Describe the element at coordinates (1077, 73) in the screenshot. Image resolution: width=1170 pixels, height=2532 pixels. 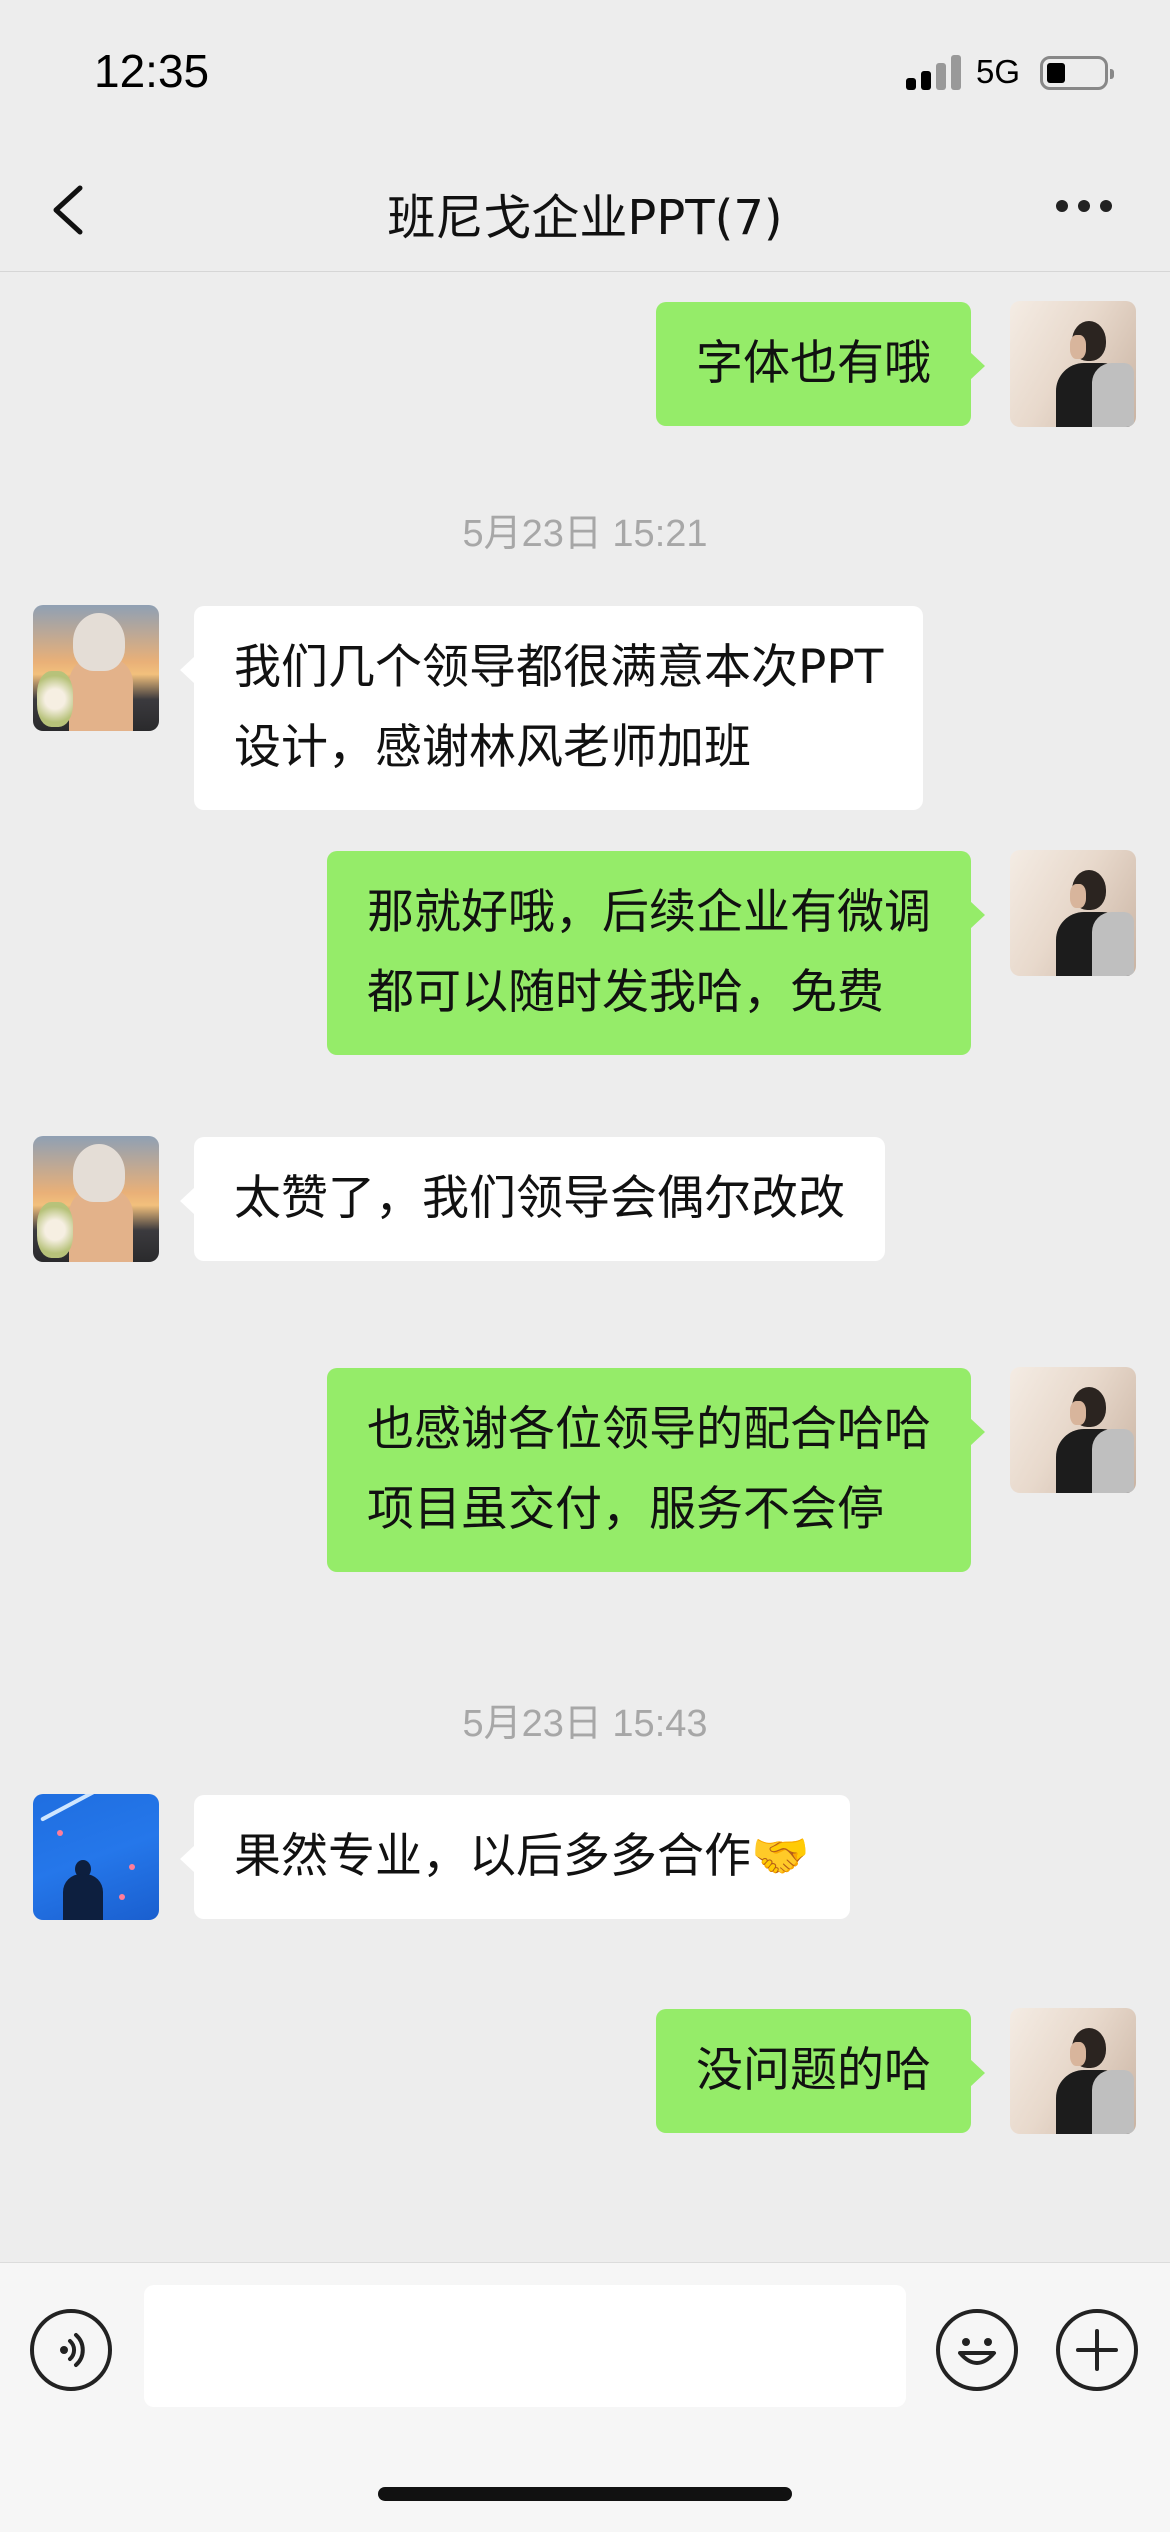
I see `battery-icon` at that location.